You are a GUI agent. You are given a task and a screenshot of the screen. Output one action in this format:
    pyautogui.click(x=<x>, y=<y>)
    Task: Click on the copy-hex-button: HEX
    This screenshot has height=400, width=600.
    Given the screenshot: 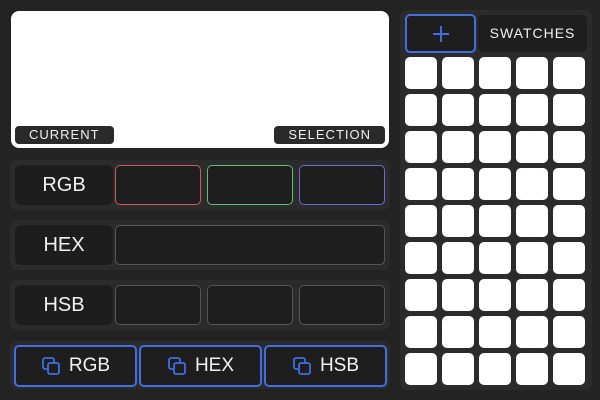 What is the action you would take?
    pyautogui.click(x=200, y=366)
    